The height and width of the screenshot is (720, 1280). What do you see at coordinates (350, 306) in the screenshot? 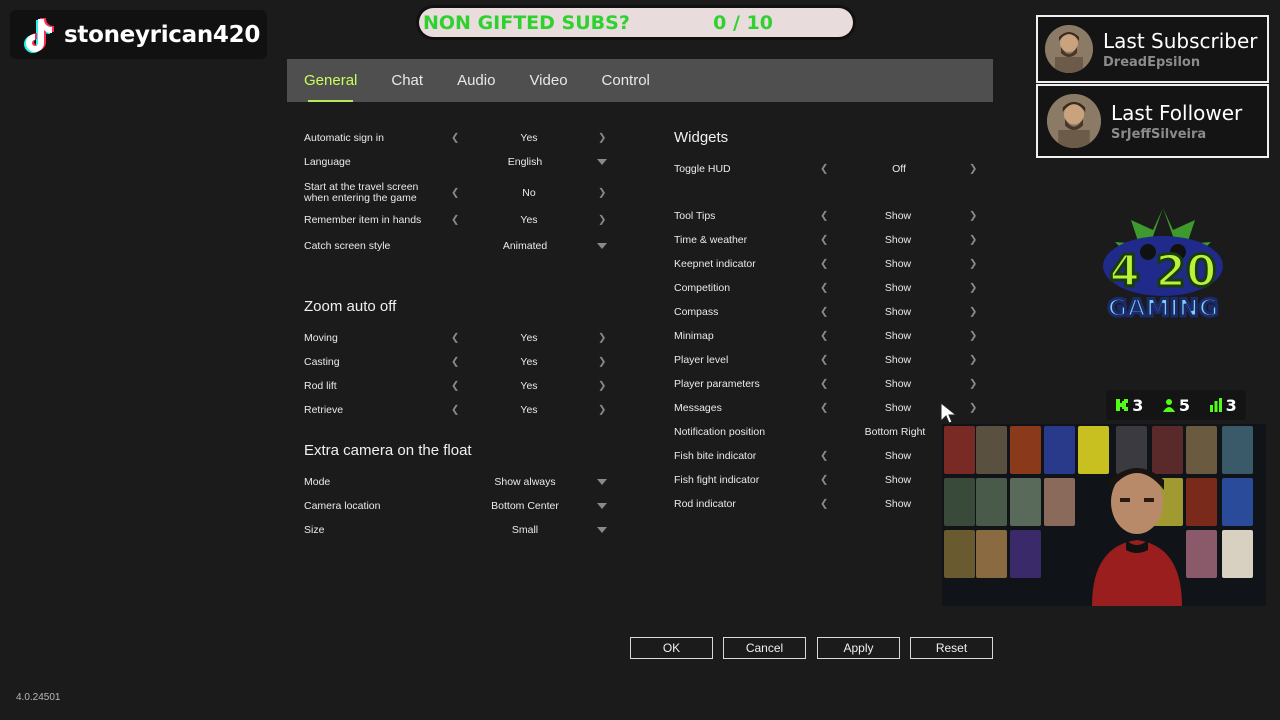
I see `section-title-zoom: Zoom auto off` at bounding box center [350, 306].